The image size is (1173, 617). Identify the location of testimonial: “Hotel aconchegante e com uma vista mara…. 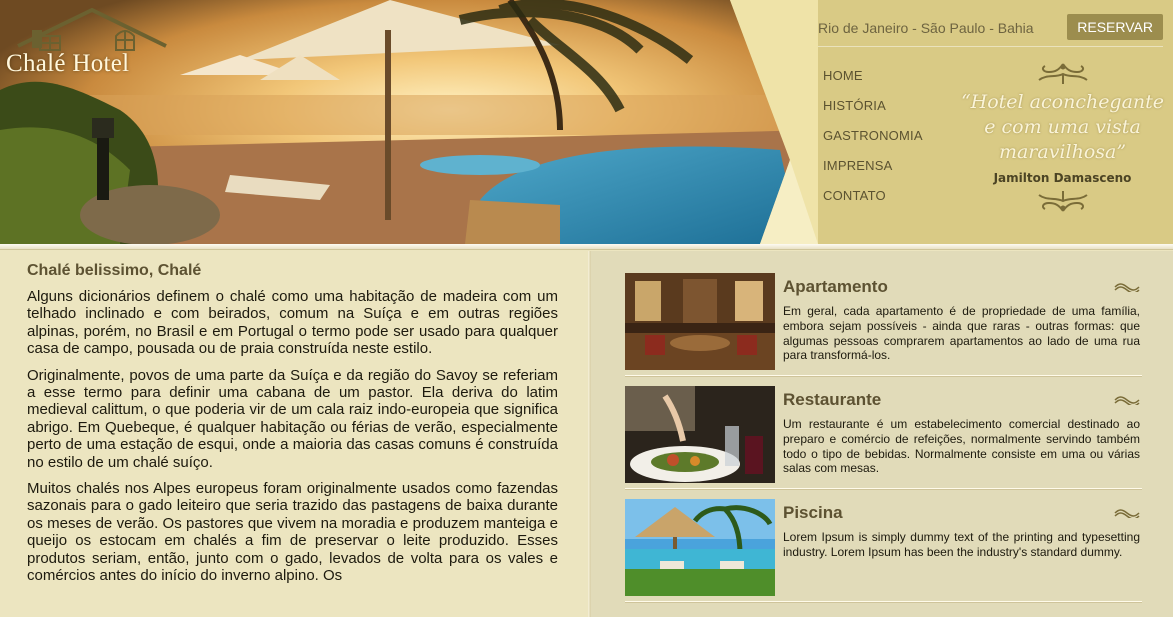
(1062, 144).